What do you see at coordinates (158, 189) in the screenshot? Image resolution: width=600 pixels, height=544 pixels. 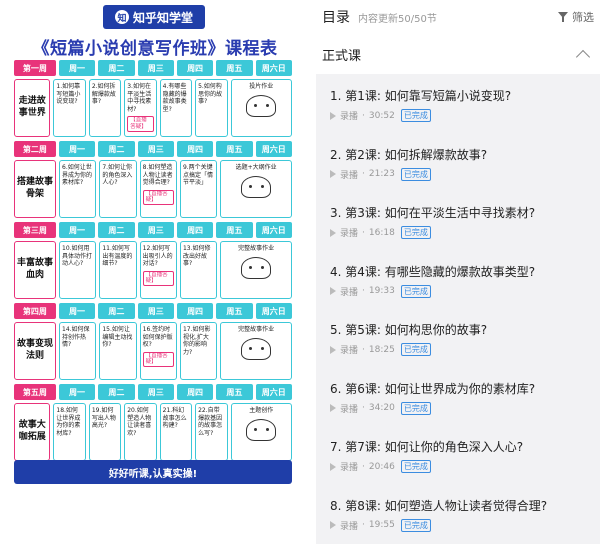 I see `day-cell: 8.如何塑造人物让读者觉得合理? 【直播答疑】` at bounding box center [158, 189].